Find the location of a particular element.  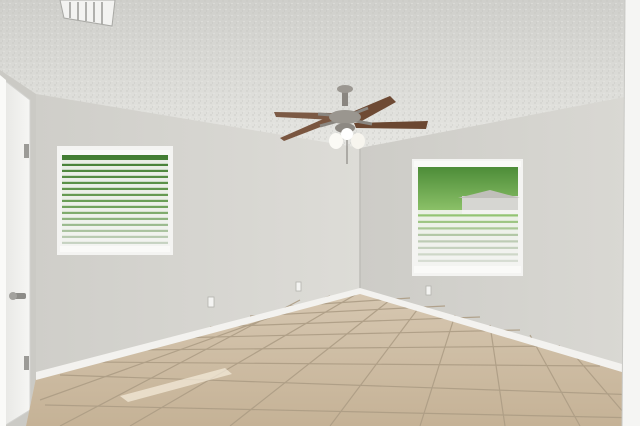

right-window is located at coordinates (467, 217).